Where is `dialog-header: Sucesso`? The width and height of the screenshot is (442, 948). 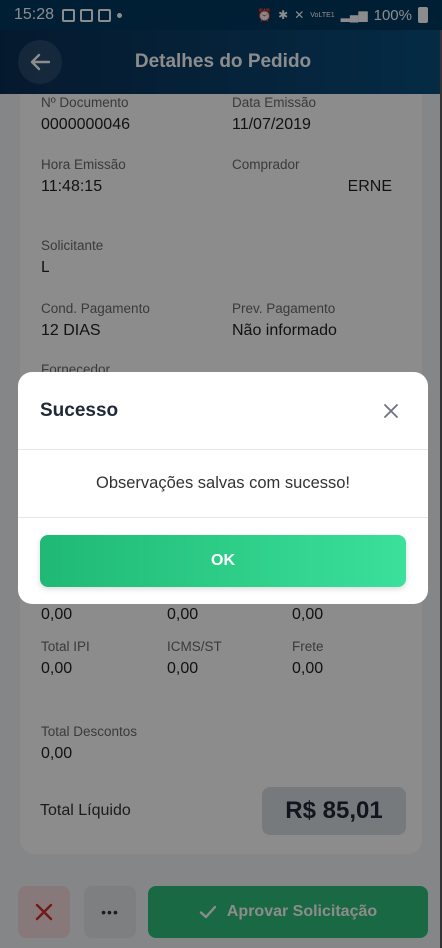
dialog-header: Sucesso is located at coordinates (223, 411).